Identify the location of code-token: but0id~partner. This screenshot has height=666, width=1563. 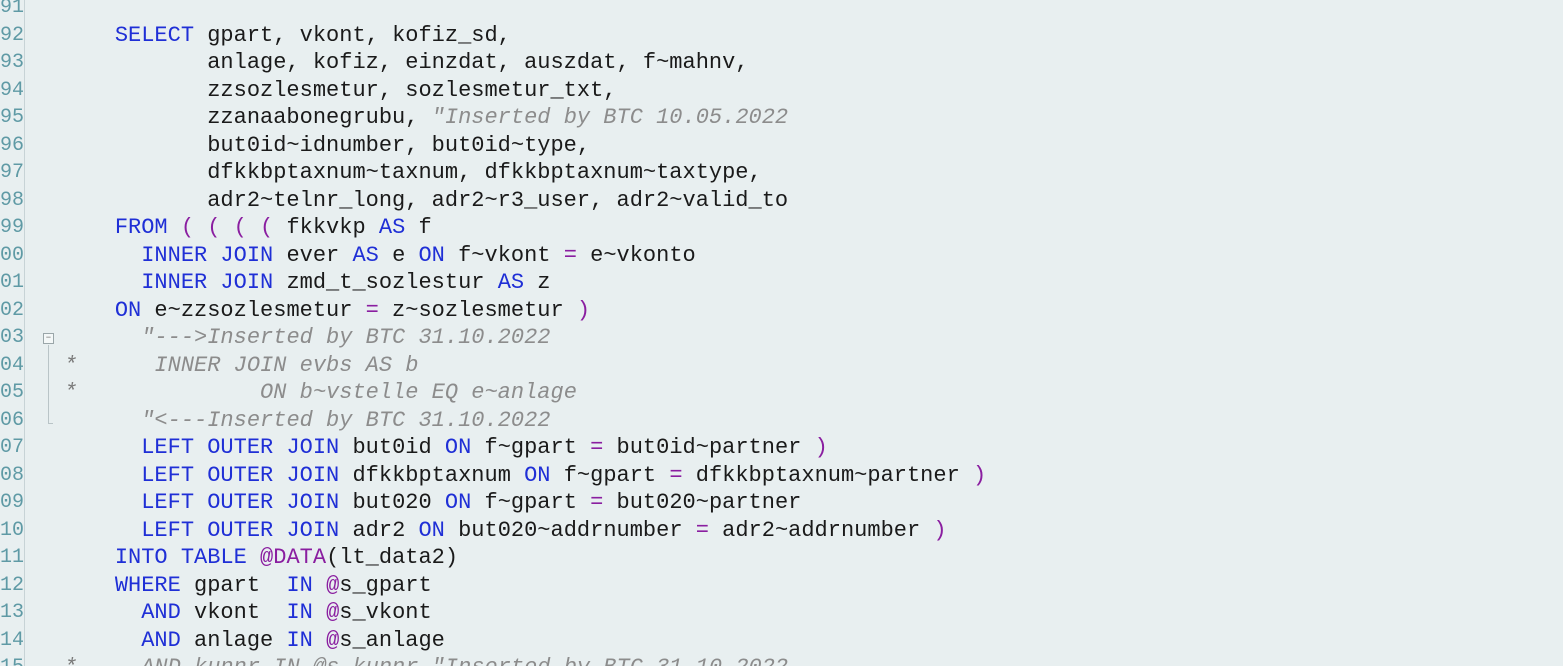
(709, 447).